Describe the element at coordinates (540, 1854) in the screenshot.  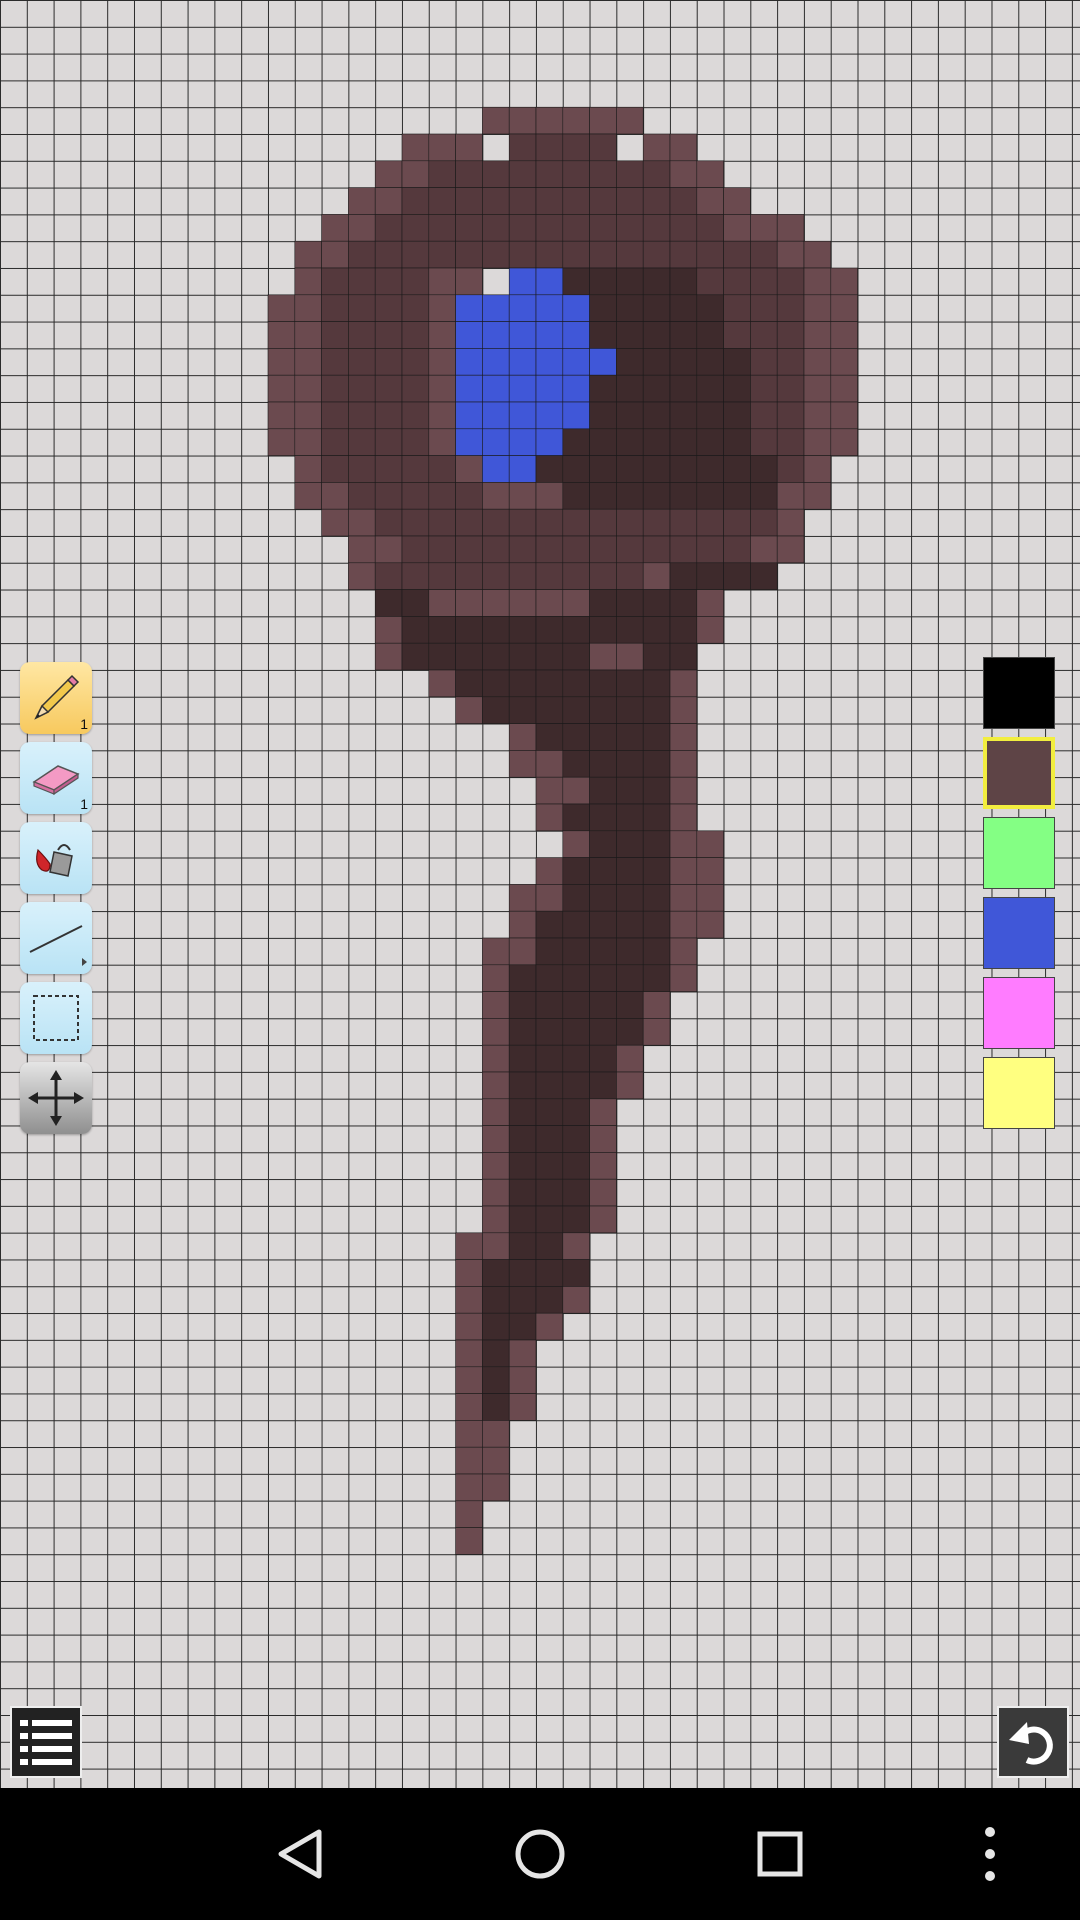
I see `home-button` at that location.